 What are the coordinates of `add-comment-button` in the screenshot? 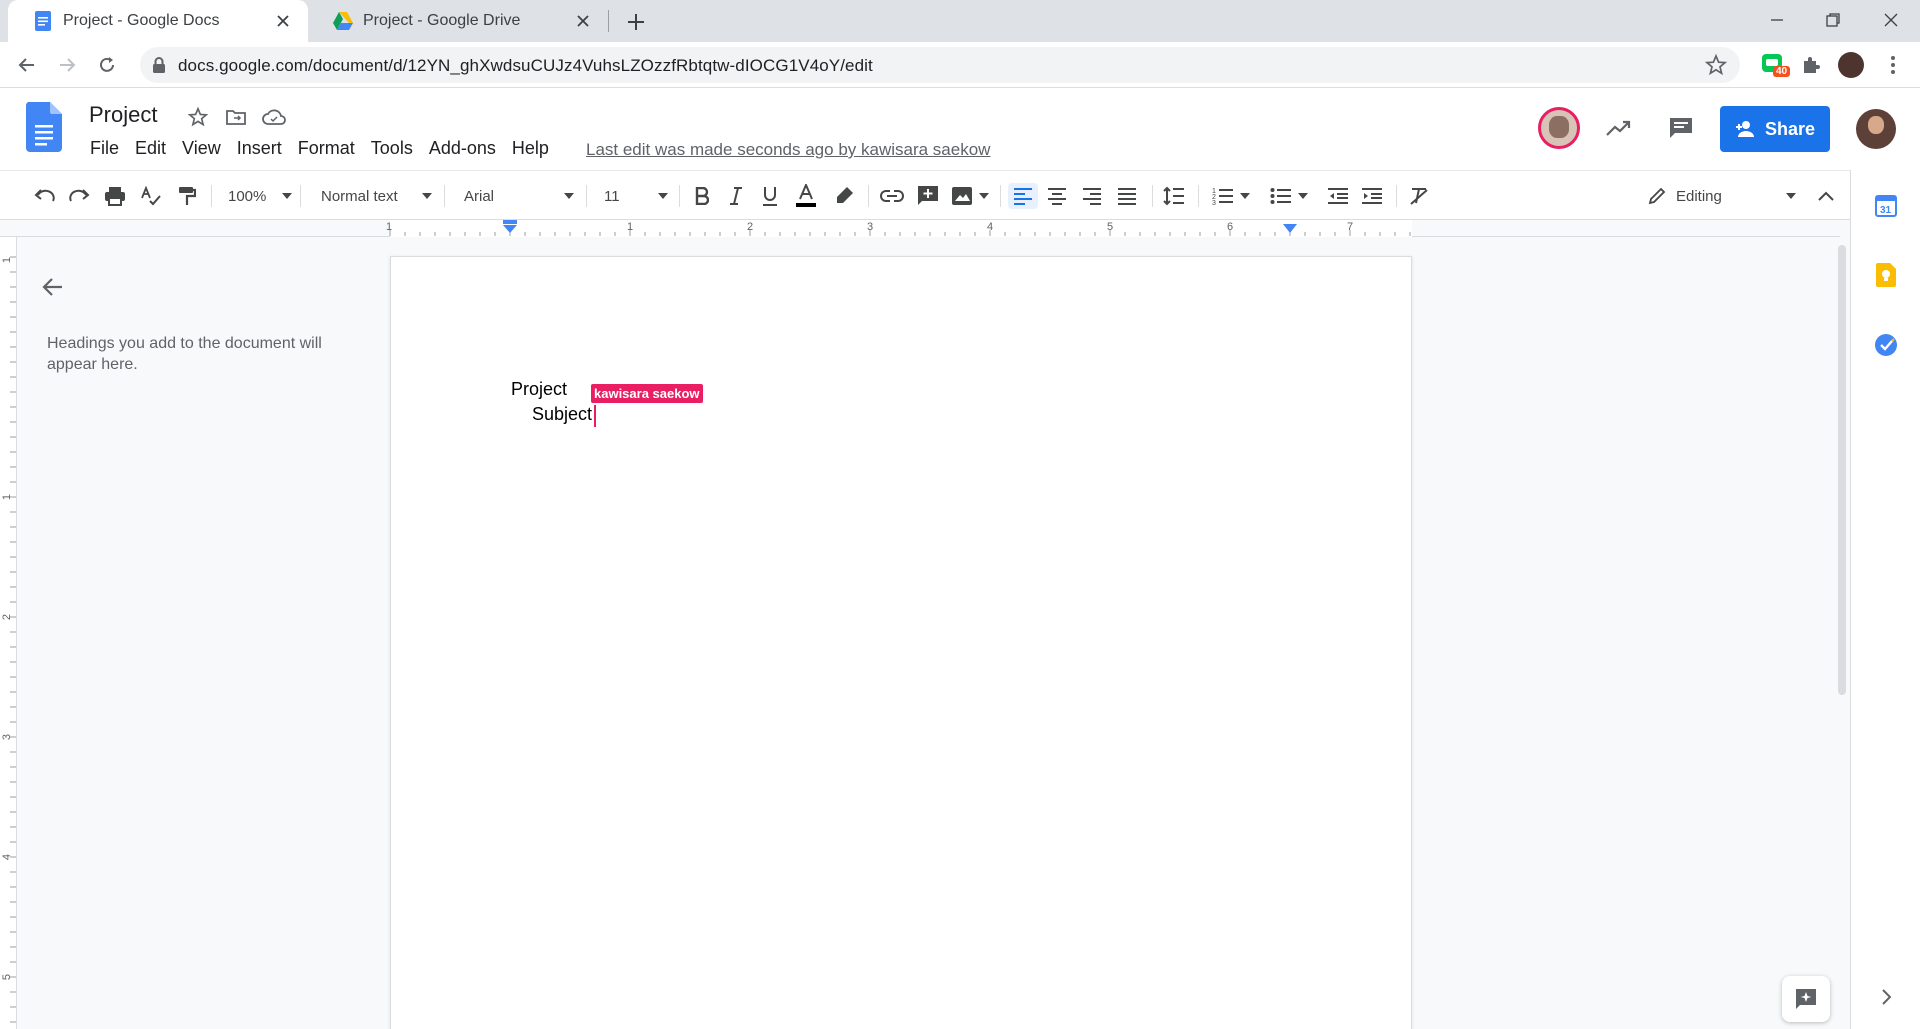 It's located at (928, 196).